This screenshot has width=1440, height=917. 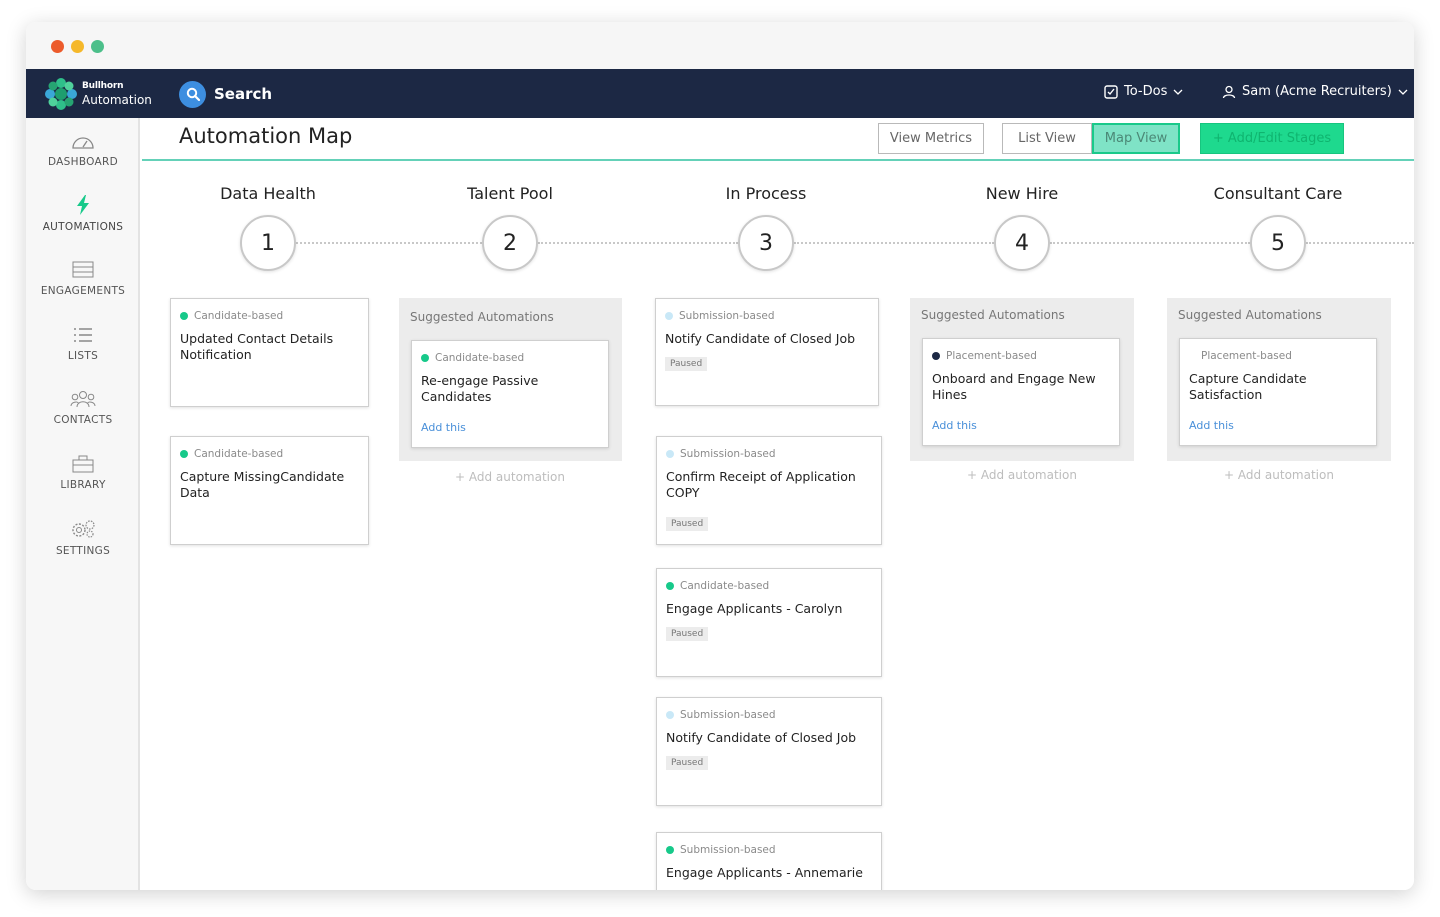 What do you see at coordinates (1272, 138) in the screenshot?
I see `add-edit-stages-button: + Add/Edit Stages` at bounding box center [1272, 138].